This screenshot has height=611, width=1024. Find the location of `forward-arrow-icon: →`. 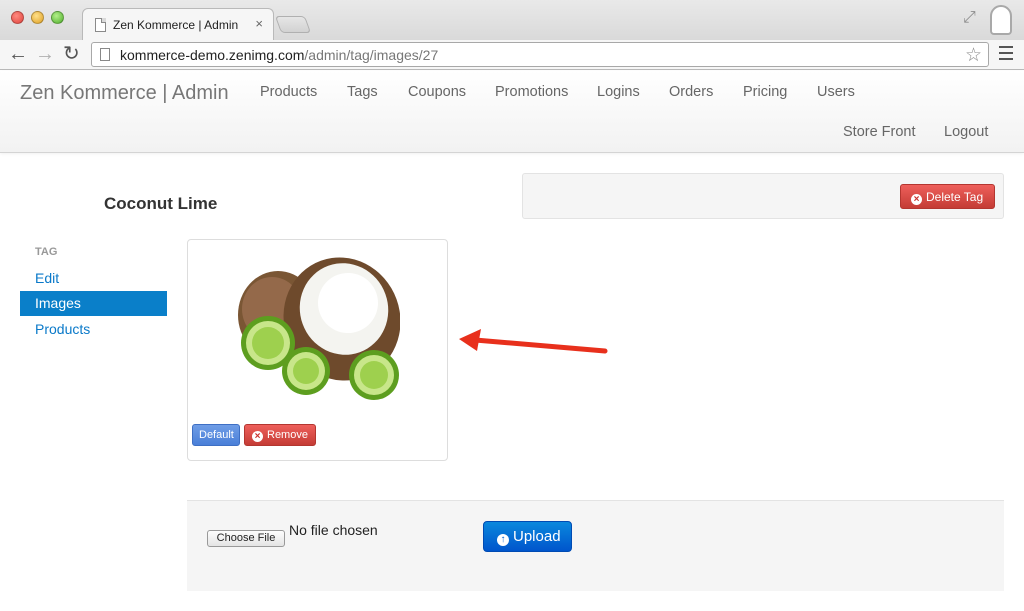

forward-arrow-icon: → is located at coordinates (45, 54).